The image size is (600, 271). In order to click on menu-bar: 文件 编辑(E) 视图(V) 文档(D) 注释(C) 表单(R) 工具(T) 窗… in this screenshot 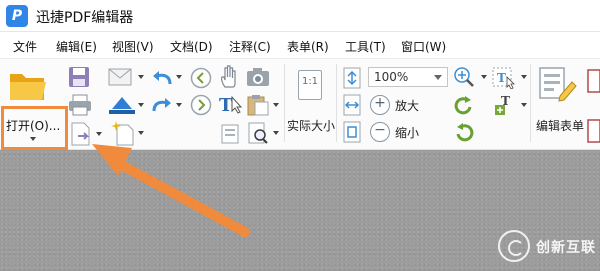, I will do `click(300, 45)`.